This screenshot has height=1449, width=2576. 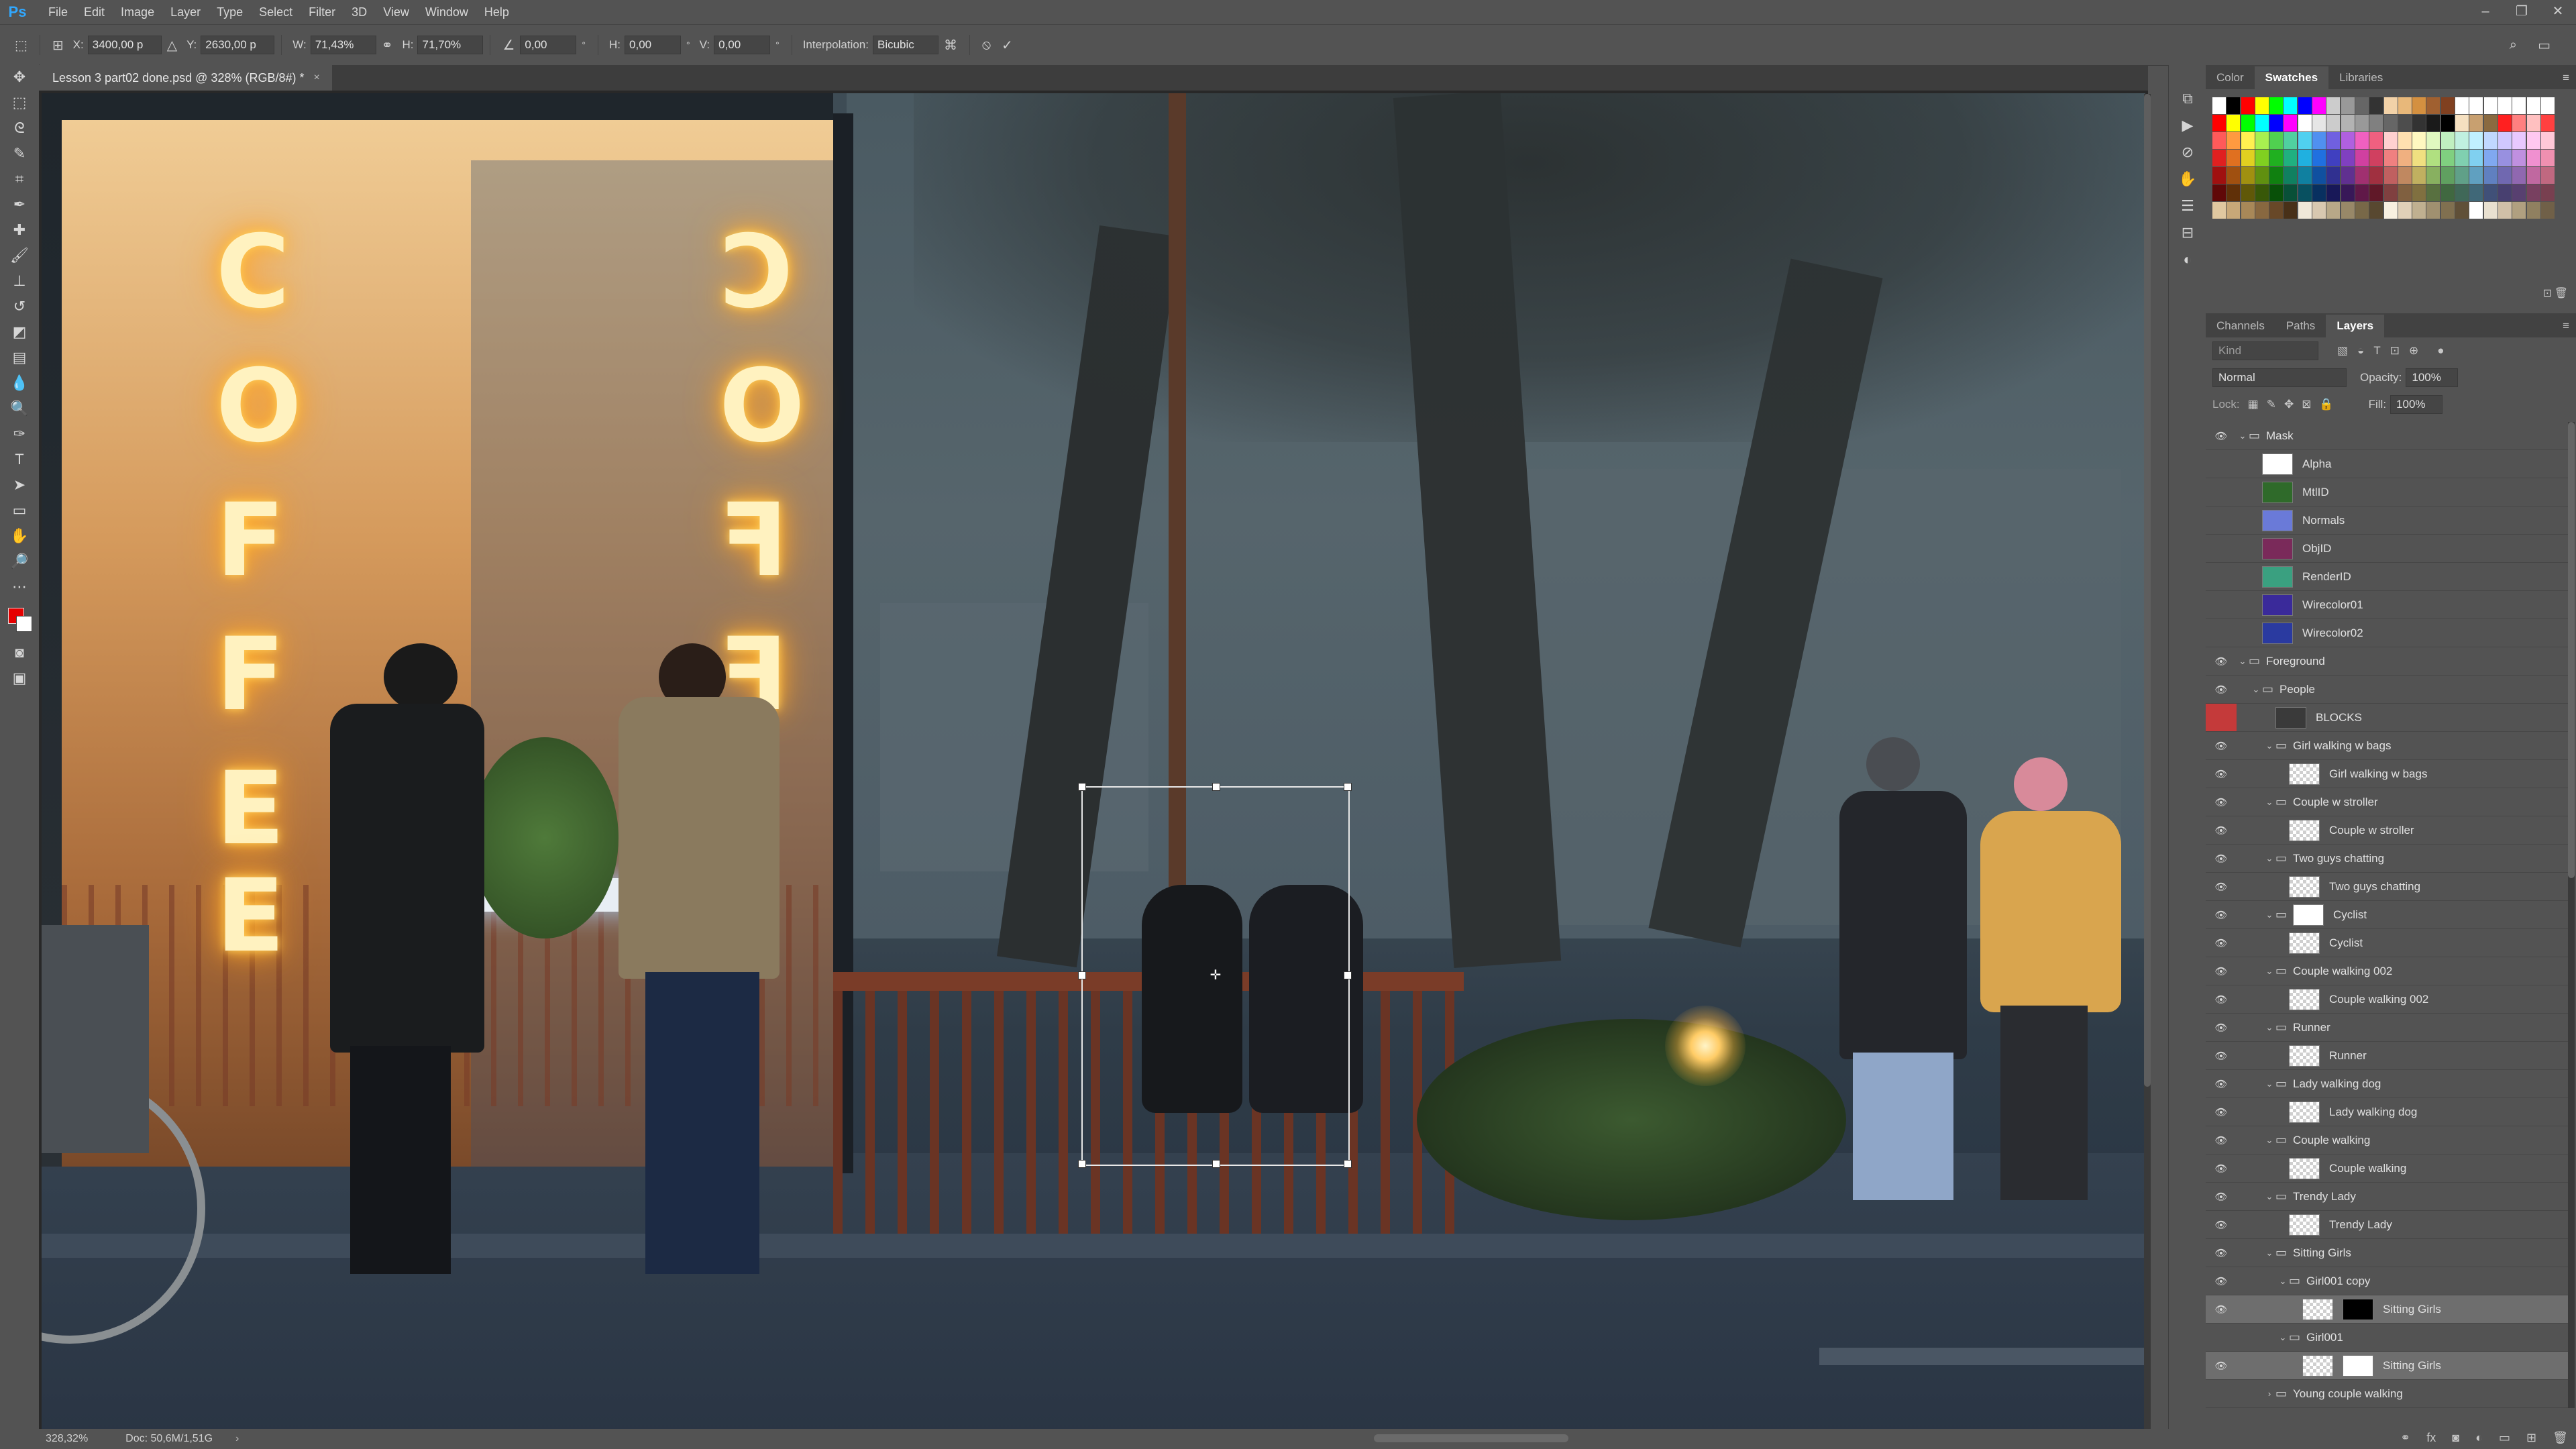 I want to click on layer-mask-thumbnail, so click(x=2358, y=1365).